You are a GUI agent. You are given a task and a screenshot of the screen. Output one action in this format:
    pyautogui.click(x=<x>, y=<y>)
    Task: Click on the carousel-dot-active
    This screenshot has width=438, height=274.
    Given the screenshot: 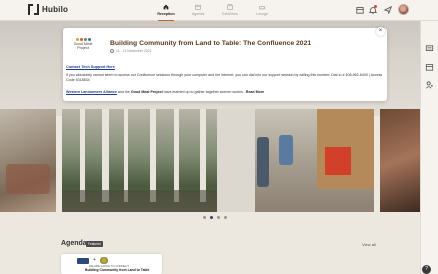 What is the action you would take?
    pyautogui.click(x=211, y=217)
    